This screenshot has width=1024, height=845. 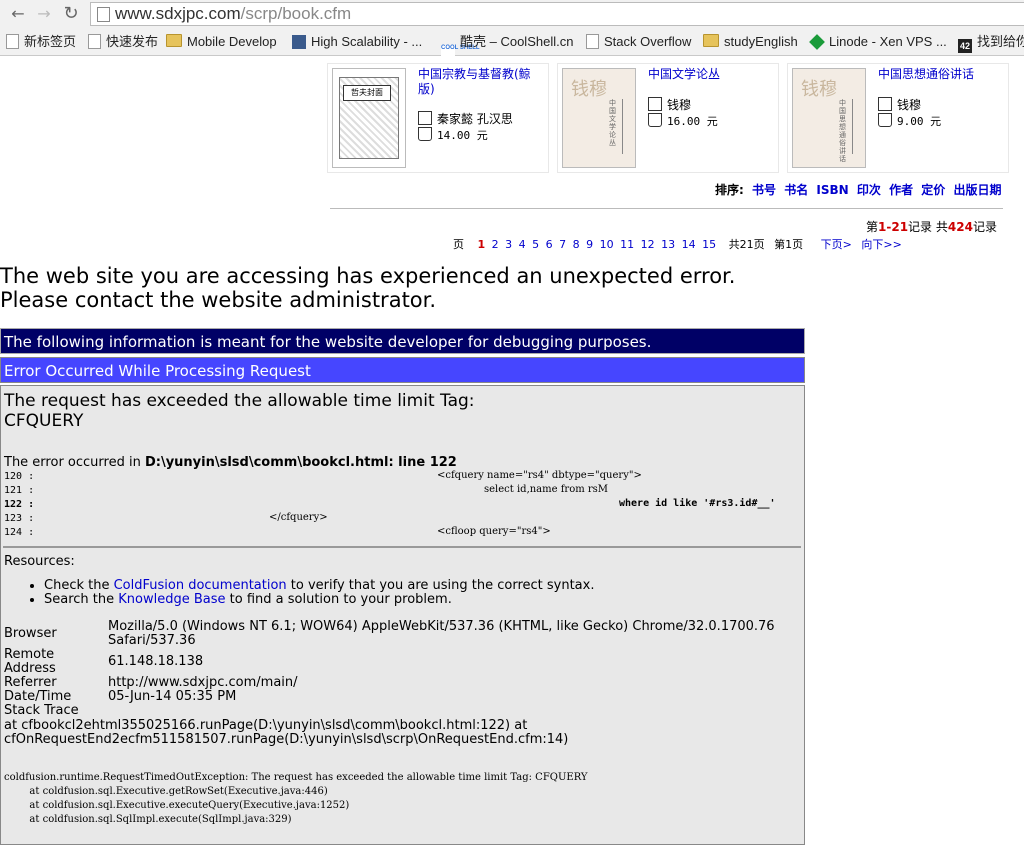 I want to click on page-link: 3, so click(x=508, y=244).